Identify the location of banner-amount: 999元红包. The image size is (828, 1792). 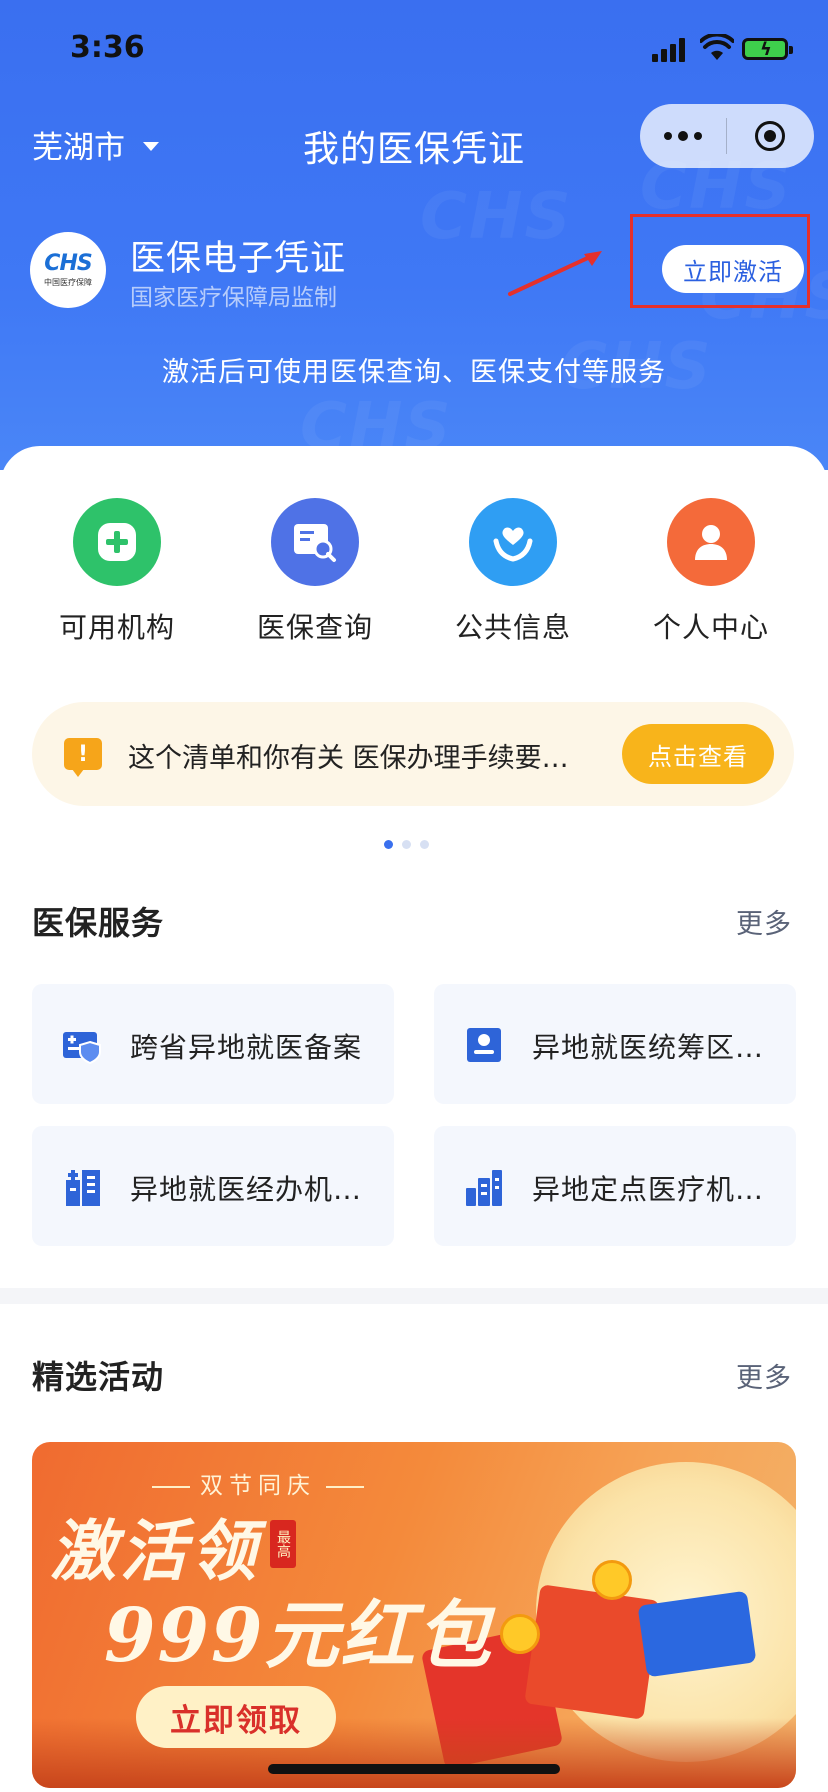
(298, 1636).